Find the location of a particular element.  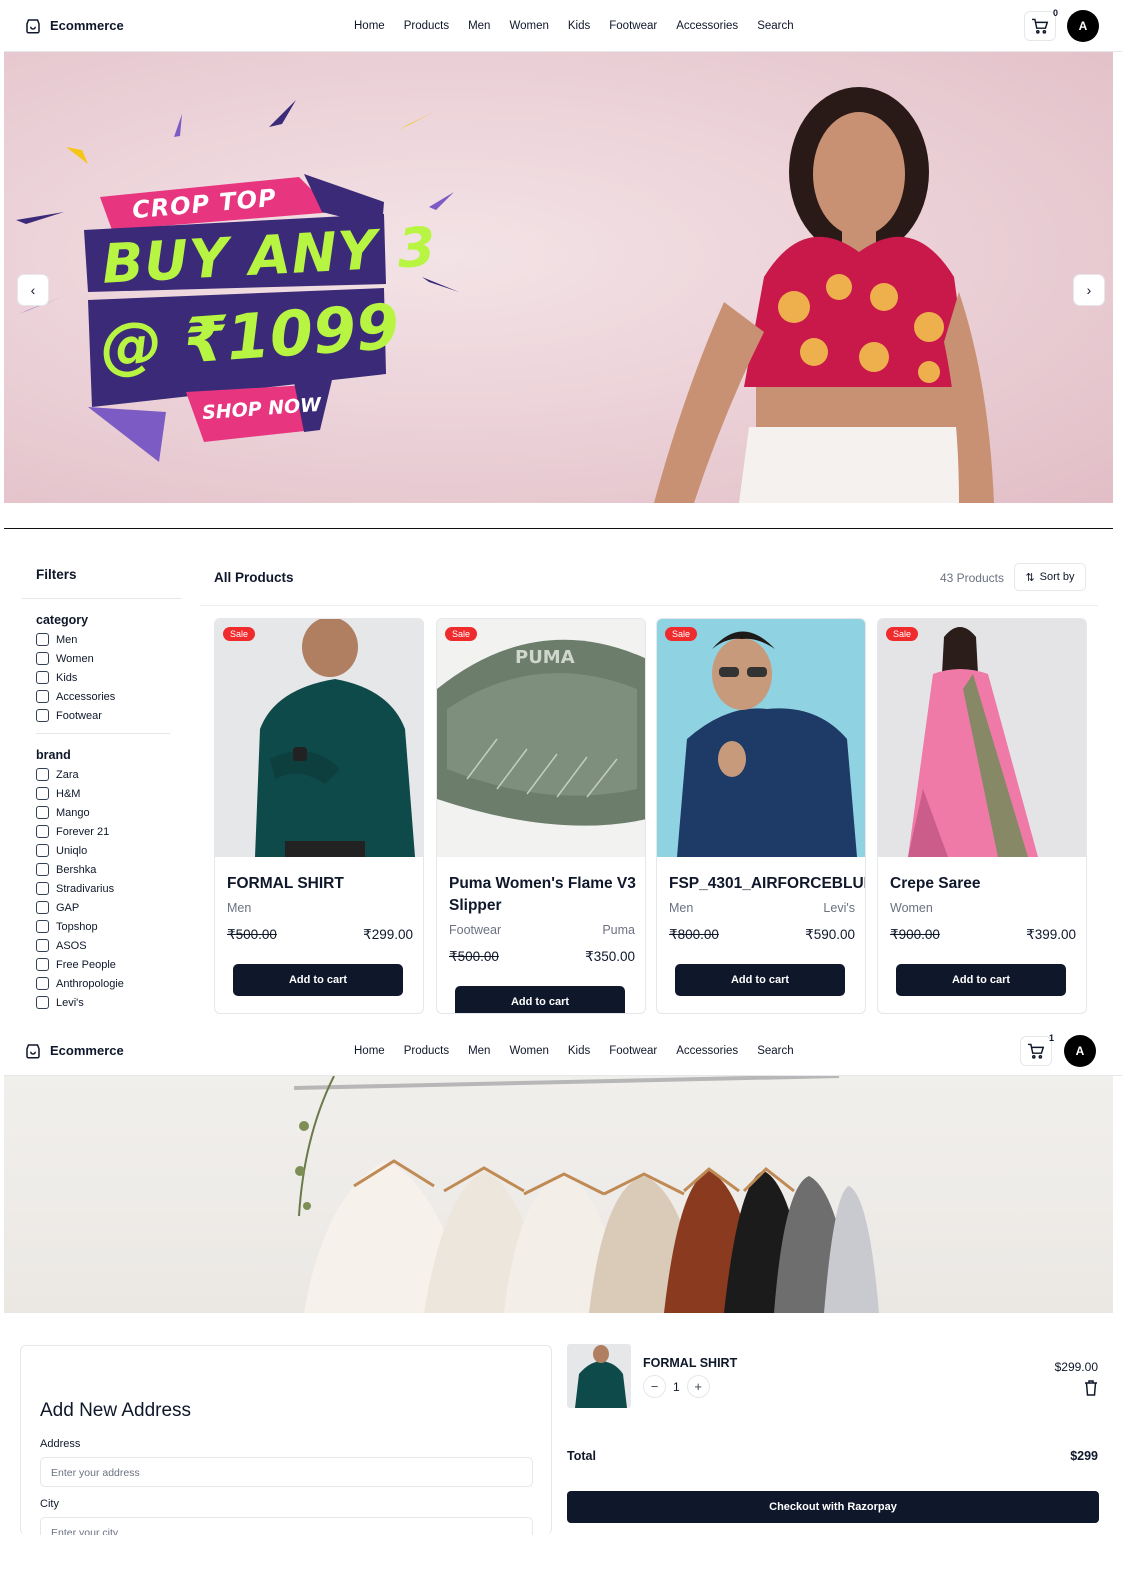

quantity-stepper: − 1 + is located at coordinates (676, 1386).